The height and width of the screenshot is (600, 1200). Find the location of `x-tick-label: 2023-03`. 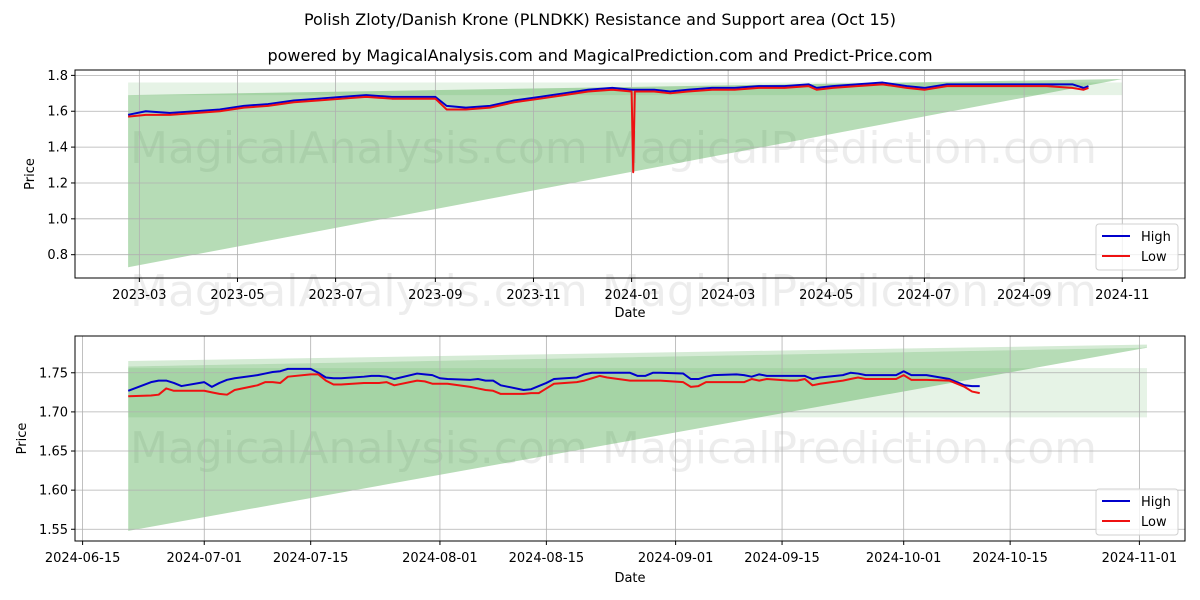

x-tick-label: 2023-03 is located at coordinates (139, 295).